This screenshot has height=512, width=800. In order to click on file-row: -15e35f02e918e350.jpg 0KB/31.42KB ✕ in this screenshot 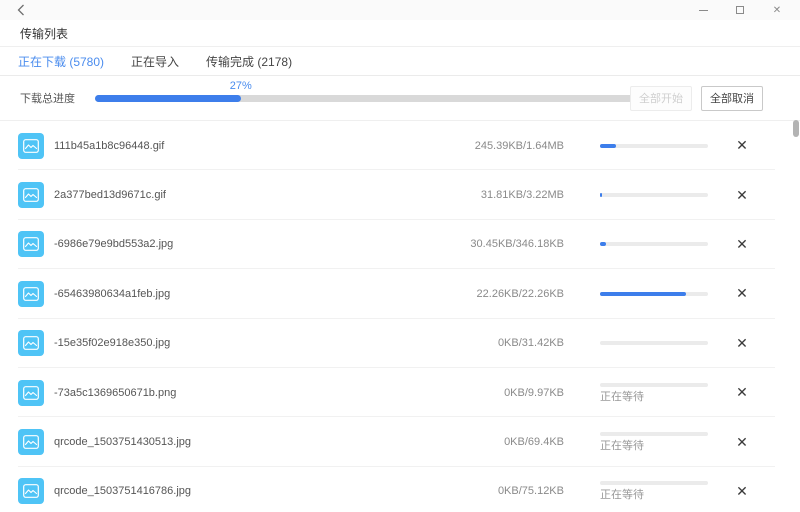, I will do `click(400, 344)`.